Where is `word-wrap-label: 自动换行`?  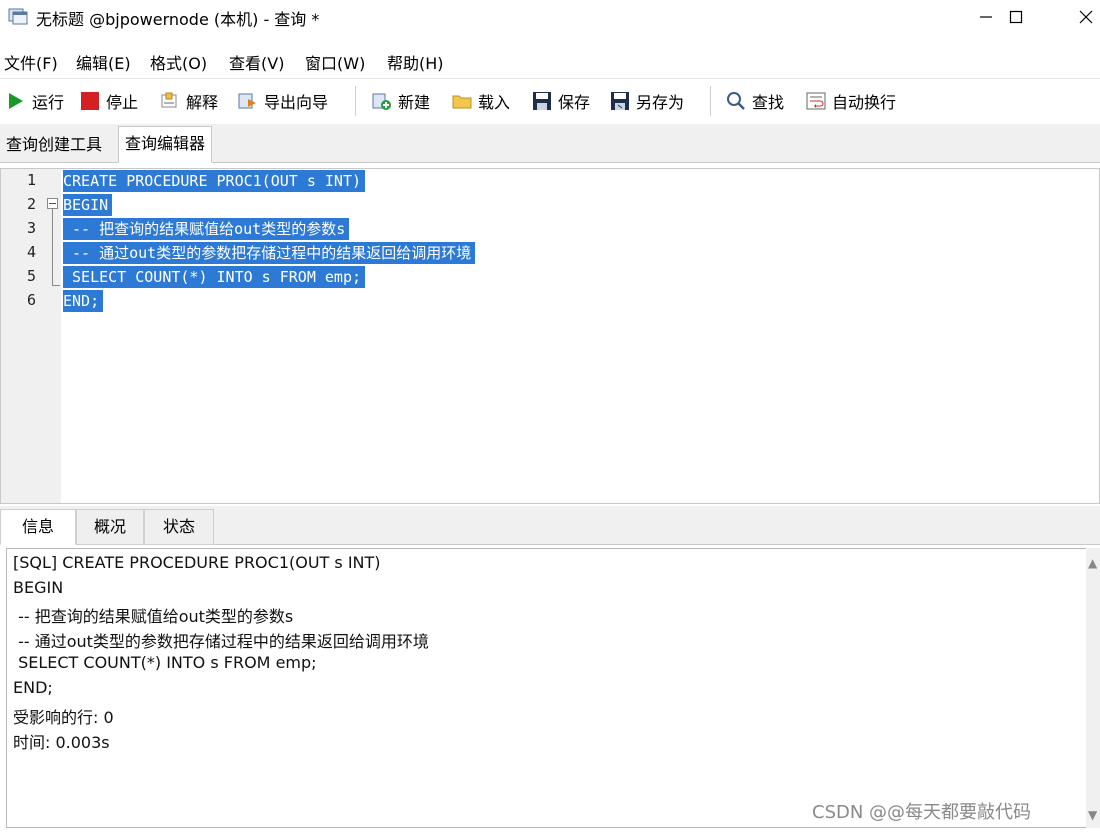 word-wrap-label: 自动换行 is located at coordinates (864, 102).